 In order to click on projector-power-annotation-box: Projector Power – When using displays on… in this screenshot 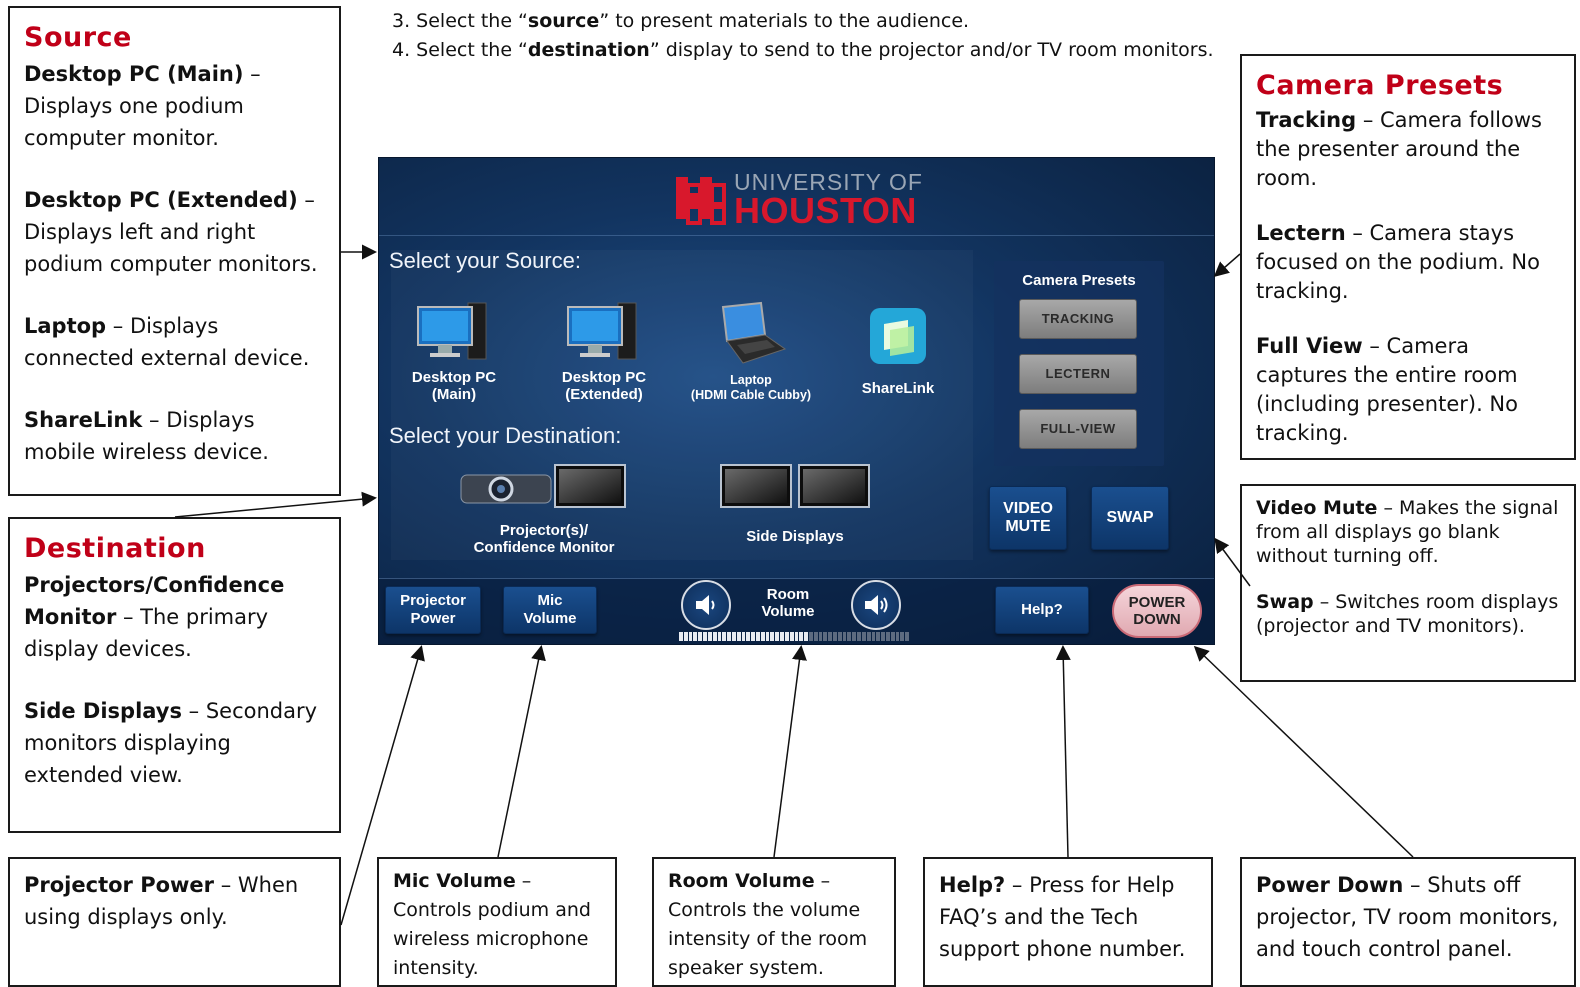, I will do `click(174, 922)`.